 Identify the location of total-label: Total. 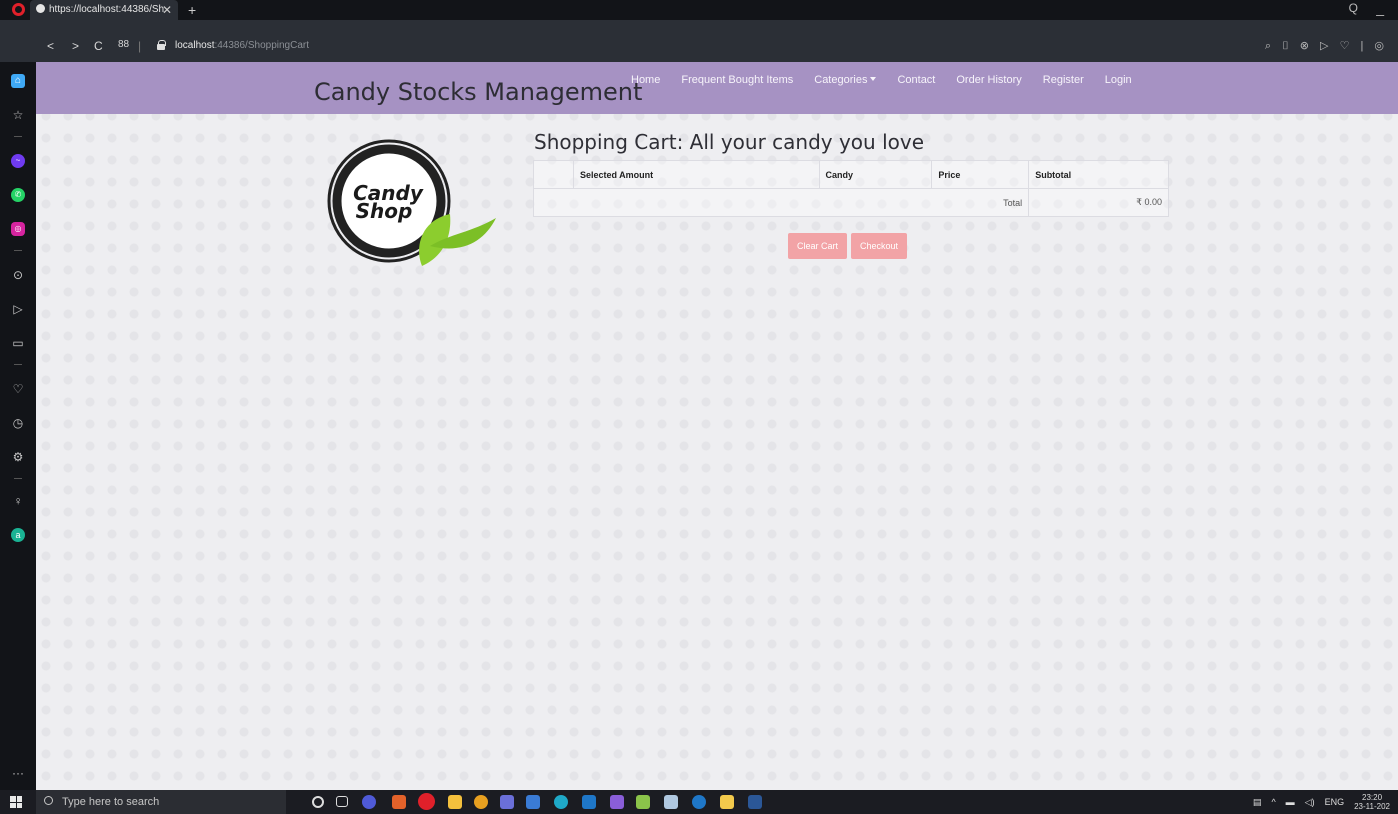
(781, 202).